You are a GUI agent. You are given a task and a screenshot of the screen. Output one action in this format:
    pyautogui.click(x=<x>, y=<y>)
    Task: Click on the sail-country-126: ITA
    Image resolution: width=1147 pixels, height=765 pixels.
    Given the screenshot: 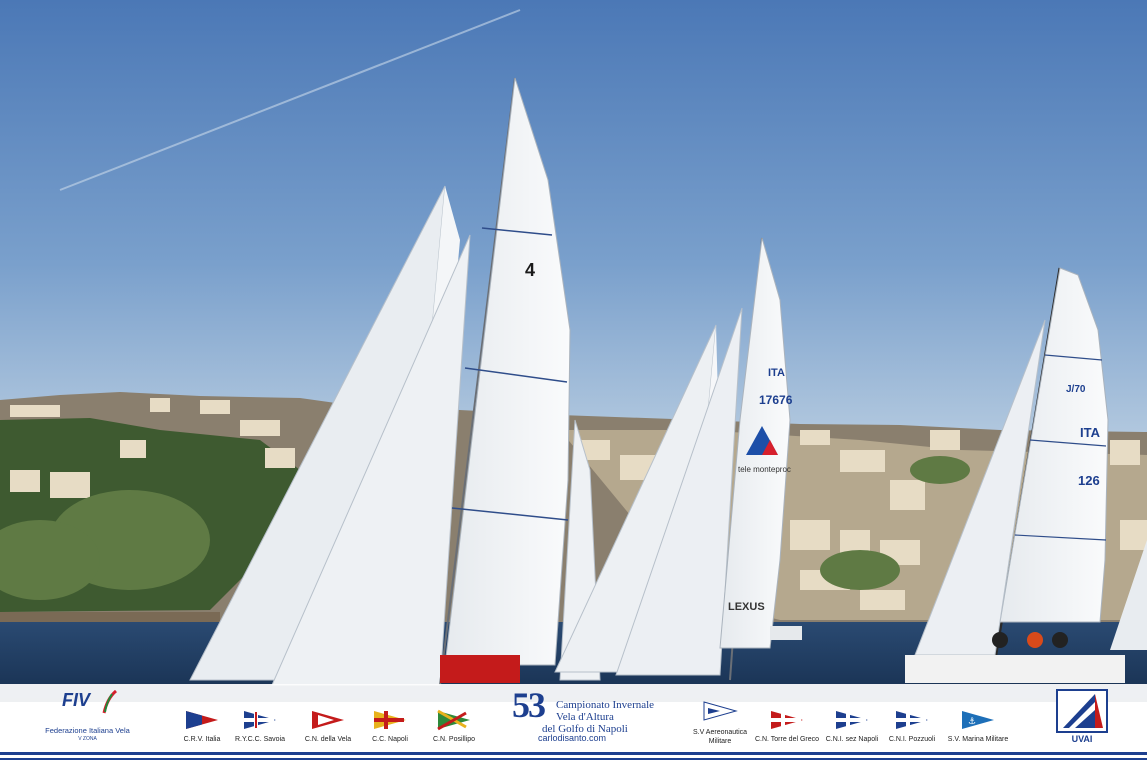 What is the action you would take?
    pyautogui.click(x=1090, y=432)
    